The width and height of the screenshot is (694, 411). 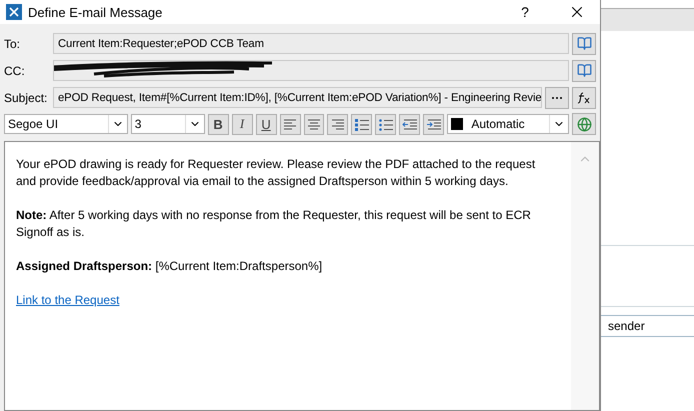 I want to click on align-right-button, so click(x=337, y=124).